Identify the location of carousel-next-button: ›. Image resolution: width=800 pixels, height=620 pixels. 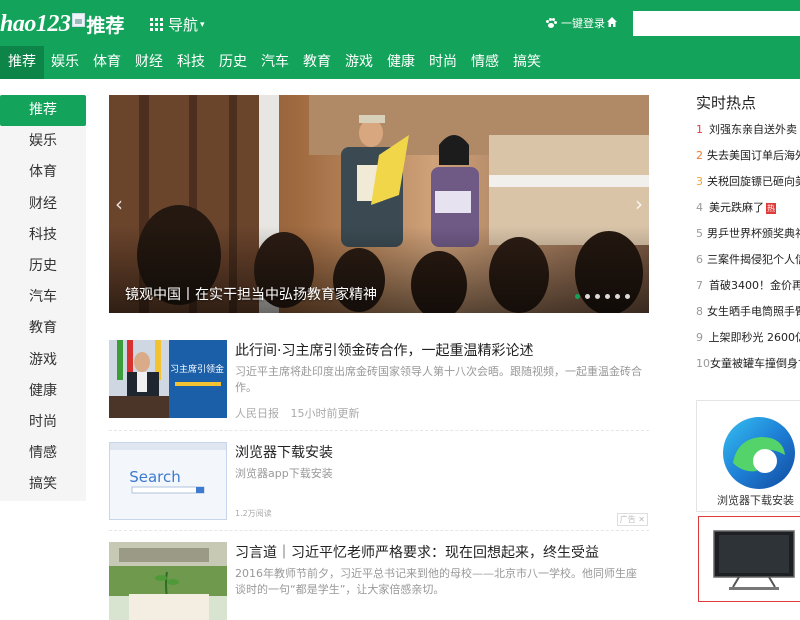
(639, 204).